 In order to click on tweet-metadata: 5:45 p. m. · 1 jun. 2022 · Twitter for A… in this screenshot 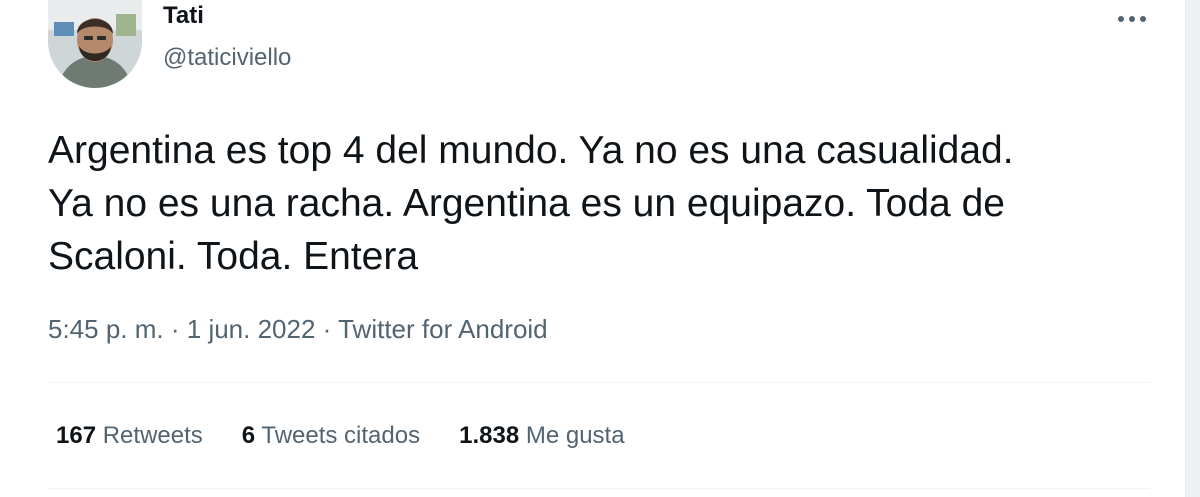, I will do `click(298, 329)`.